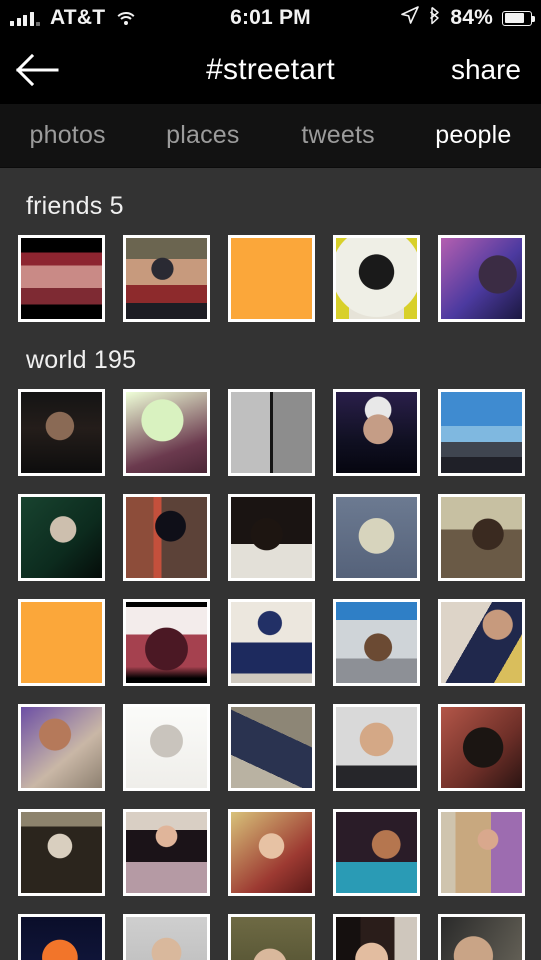 This screenshot has height=960, width=541. I want to click on friends-avatar-grid, so click(270, 278).